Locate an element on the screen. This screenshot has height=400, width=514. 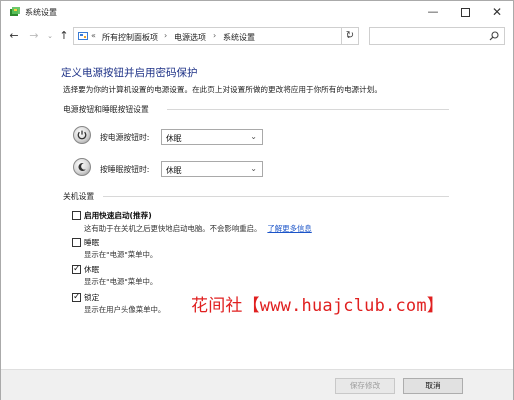
hibernate-description: 显示在"电源"菜单中。 is located at coordinates (121, 281).